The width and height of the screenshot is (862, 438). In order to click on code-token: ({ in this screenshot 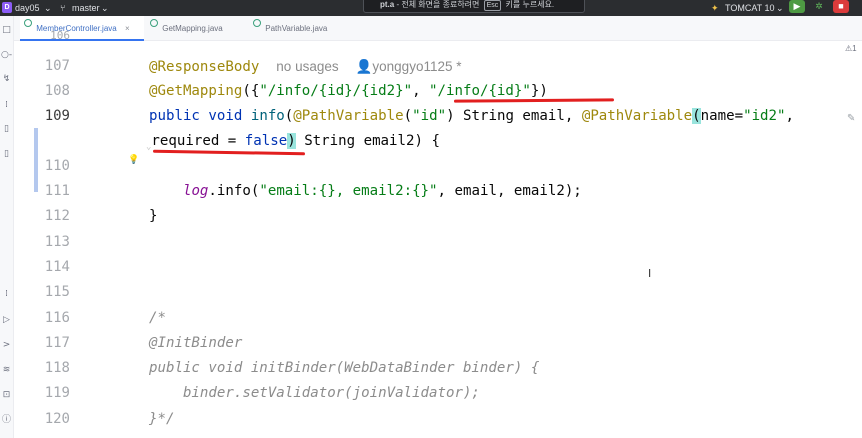, I will do `click(251, 91)`.